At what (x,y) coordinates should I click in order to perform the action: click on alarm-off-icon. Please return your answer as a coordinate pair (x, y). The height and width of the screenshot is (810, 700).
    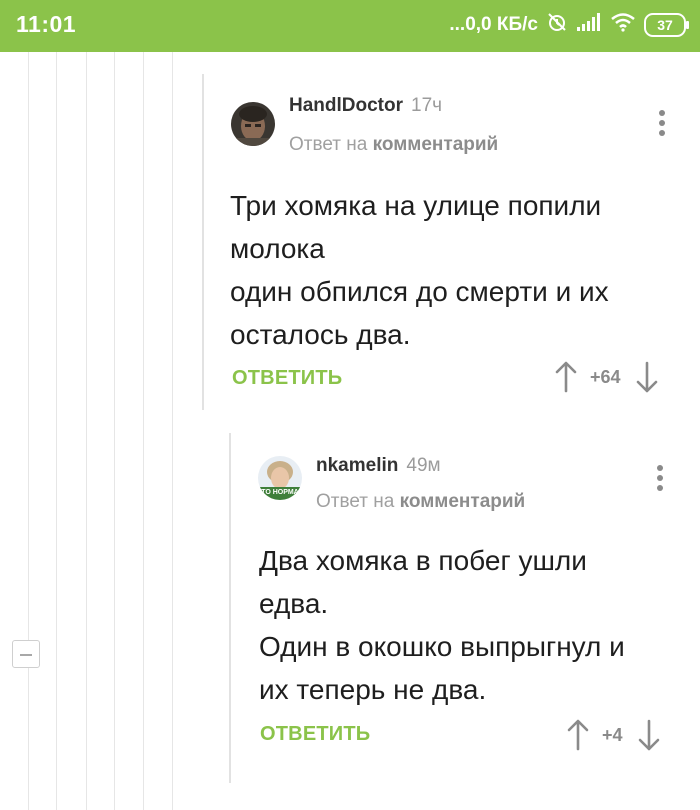
    Looking at the image, I should click on (557, 25).